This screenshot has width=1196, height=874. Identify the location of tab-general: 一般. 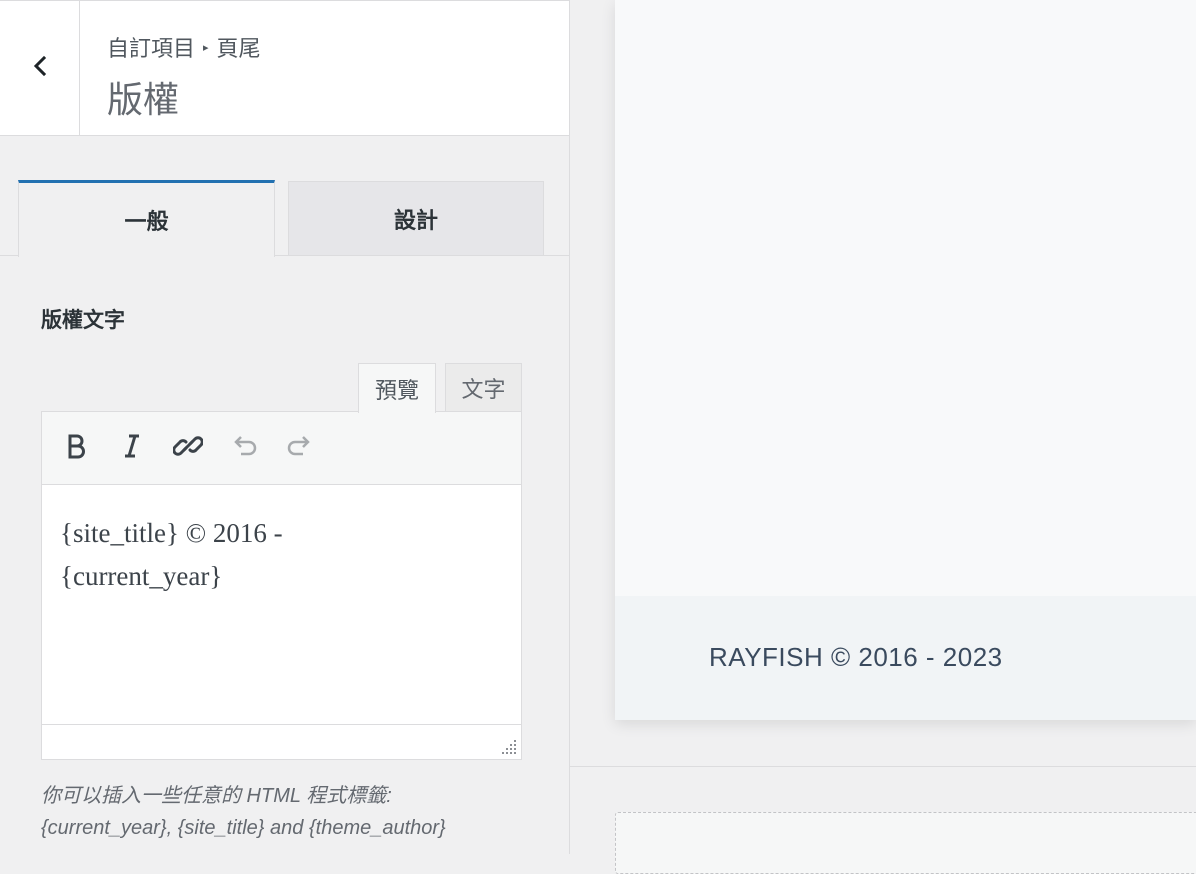
(146, 218).